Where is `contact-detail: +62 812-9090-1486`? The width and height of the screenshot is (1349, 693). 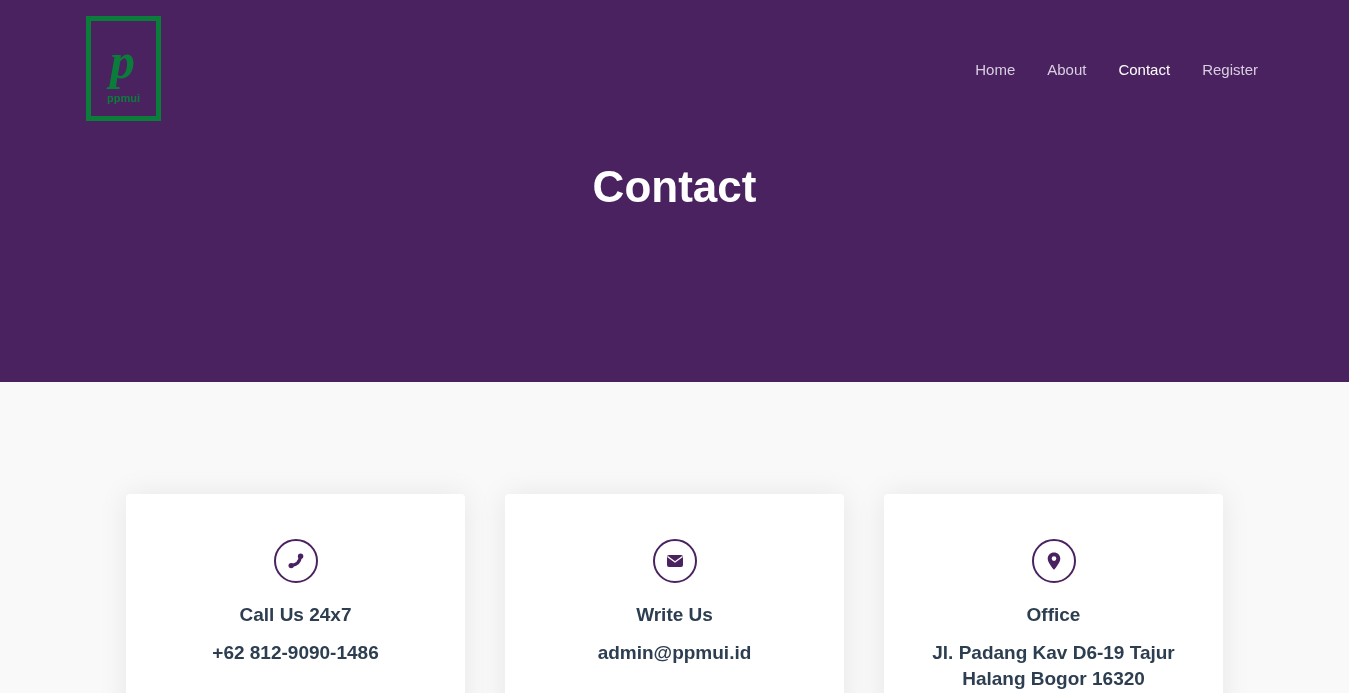 contact-detail: +62 812-9090-1486 is located at coordinates (295, 653).